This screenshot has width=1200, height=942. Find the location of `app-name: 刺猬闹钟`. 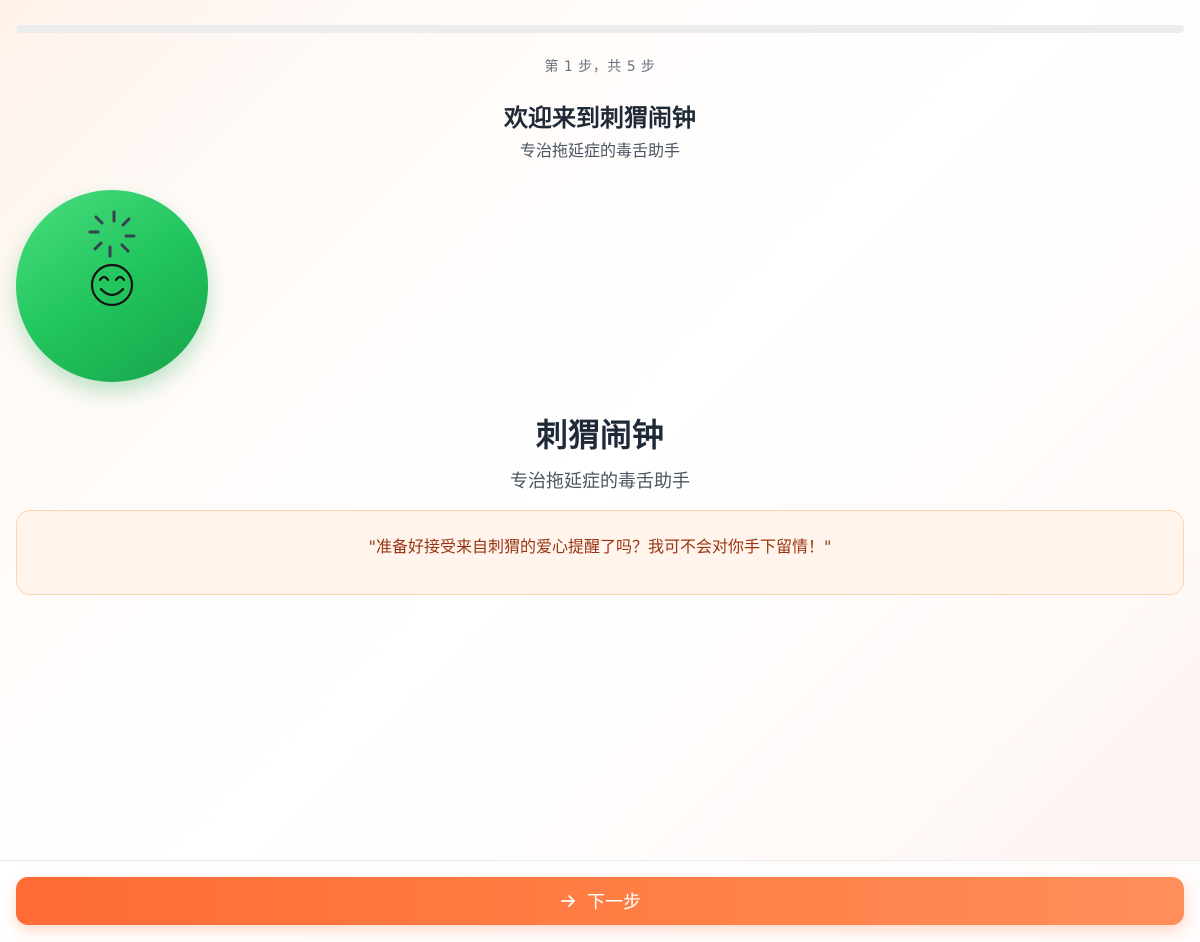

app-name: 刺猬闹钟 is located at coordinates (599, 435).